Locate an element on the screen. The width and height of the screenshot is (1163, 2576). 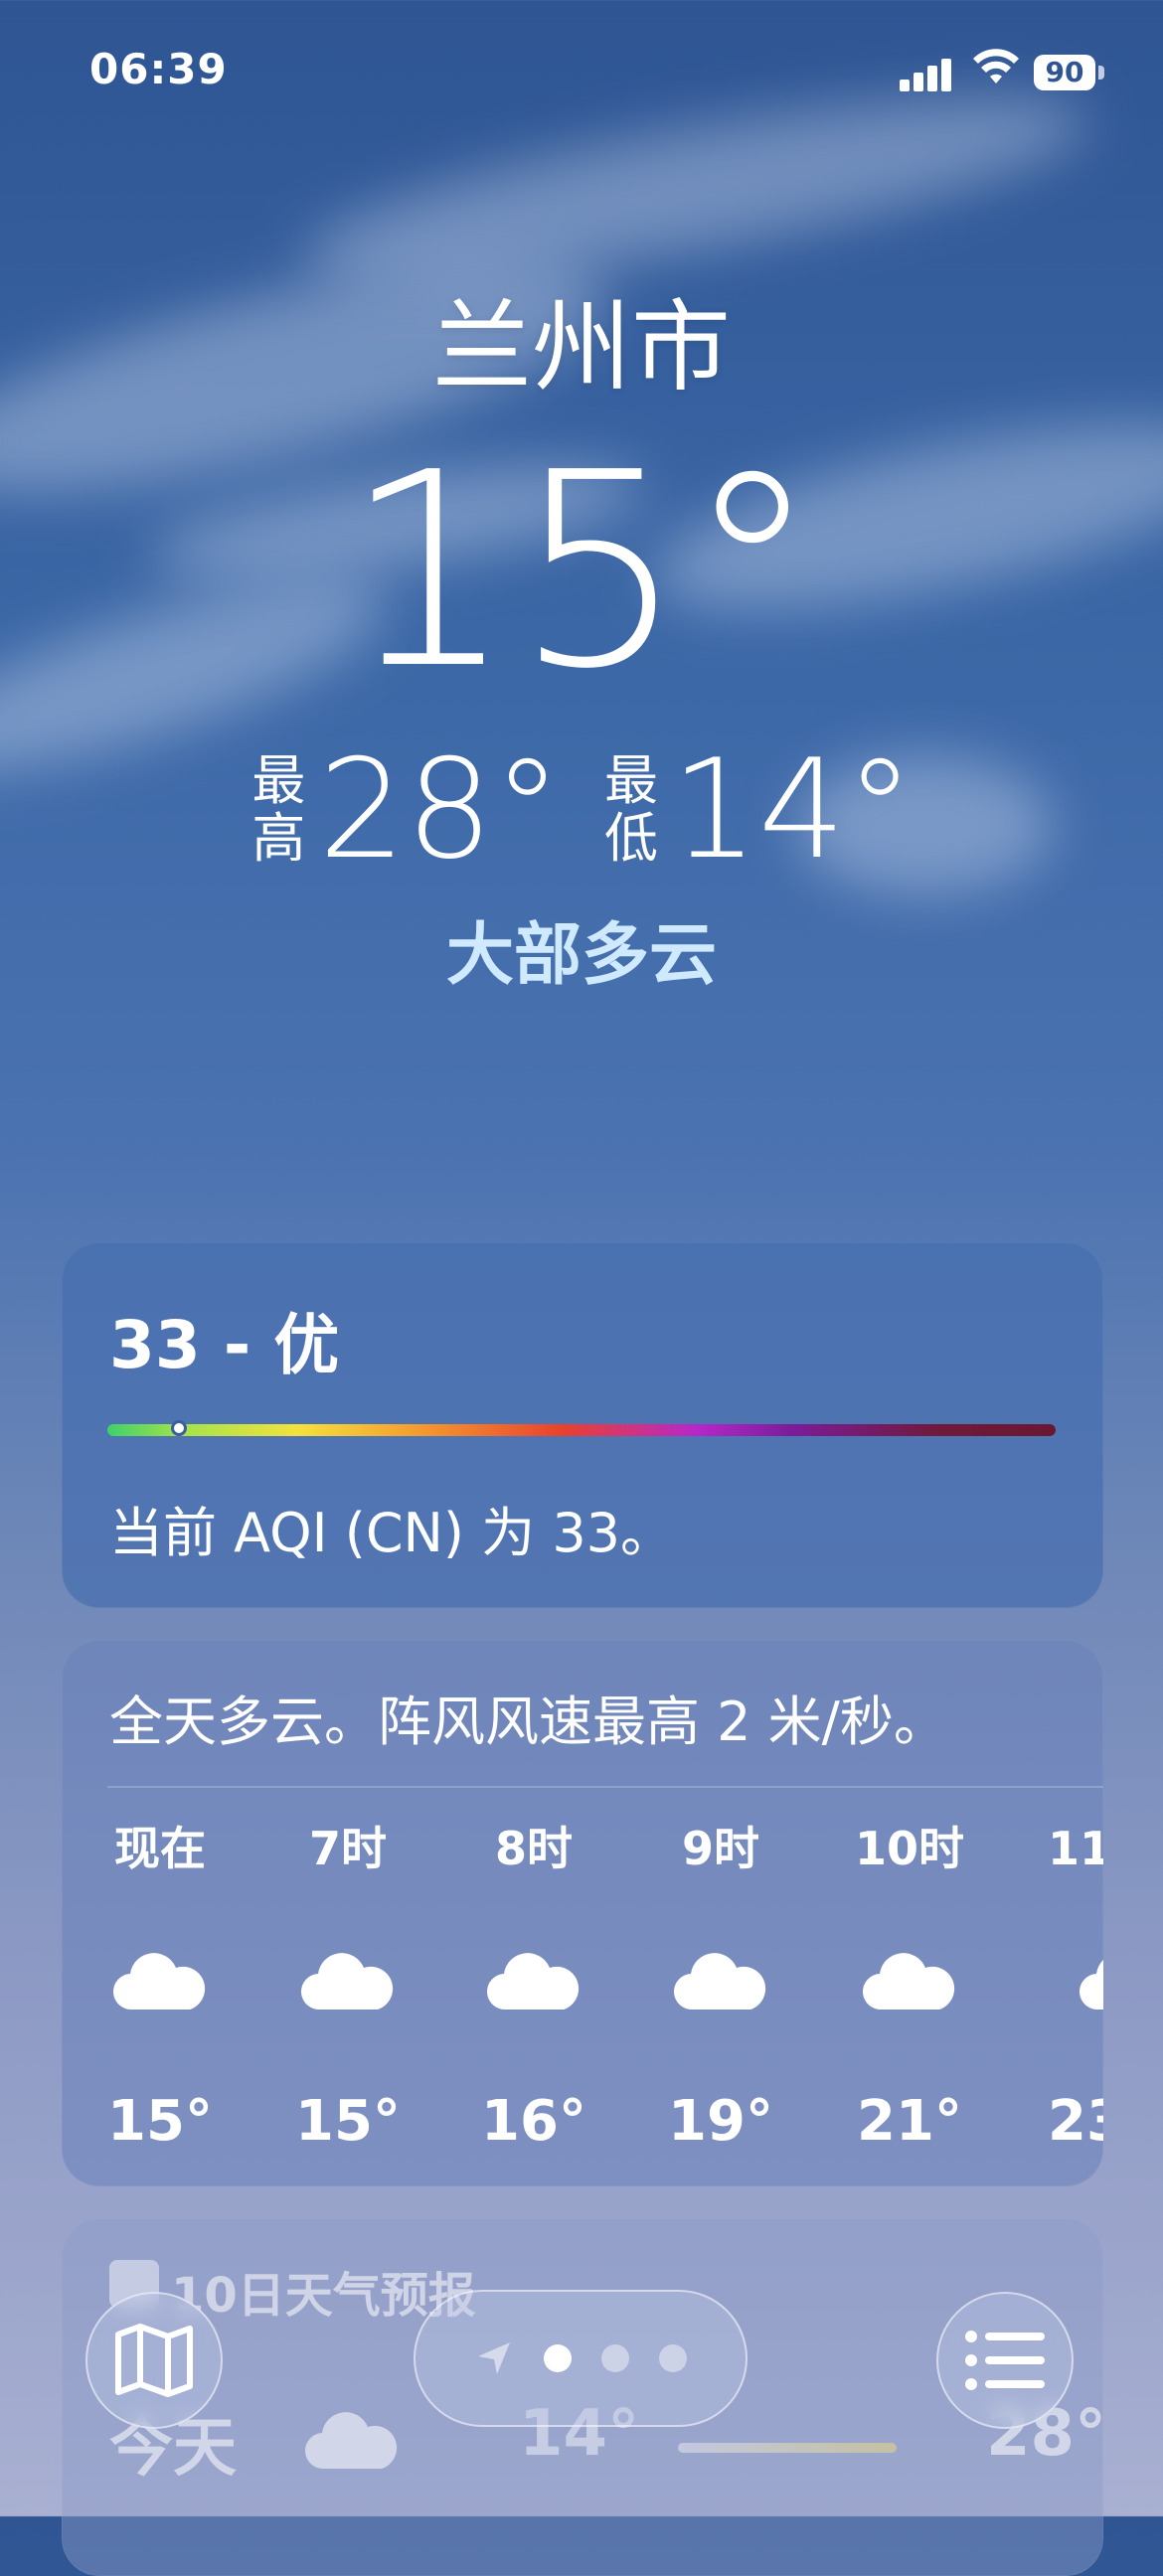
page-indicator is located at coordinates (581, 2358).